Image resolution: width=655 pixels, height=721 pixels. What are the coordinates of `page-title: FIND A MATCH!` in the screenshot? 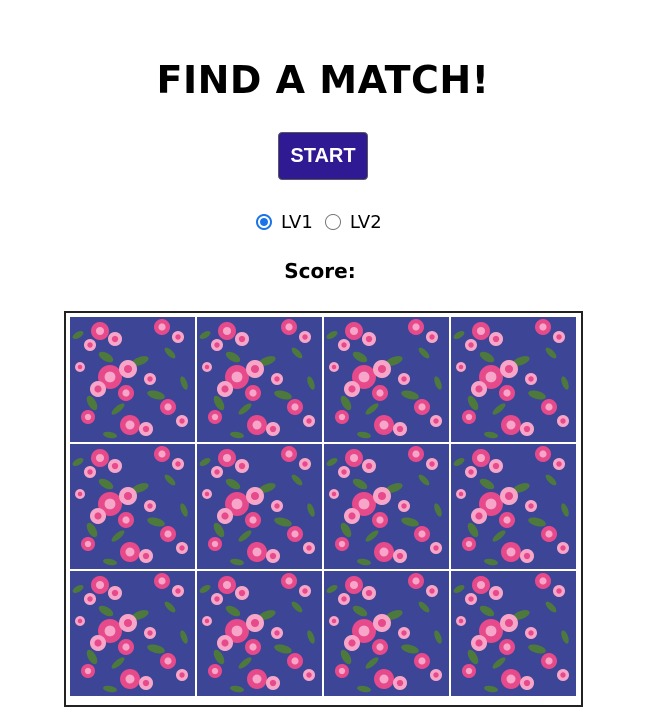 It's located at (323, 80).